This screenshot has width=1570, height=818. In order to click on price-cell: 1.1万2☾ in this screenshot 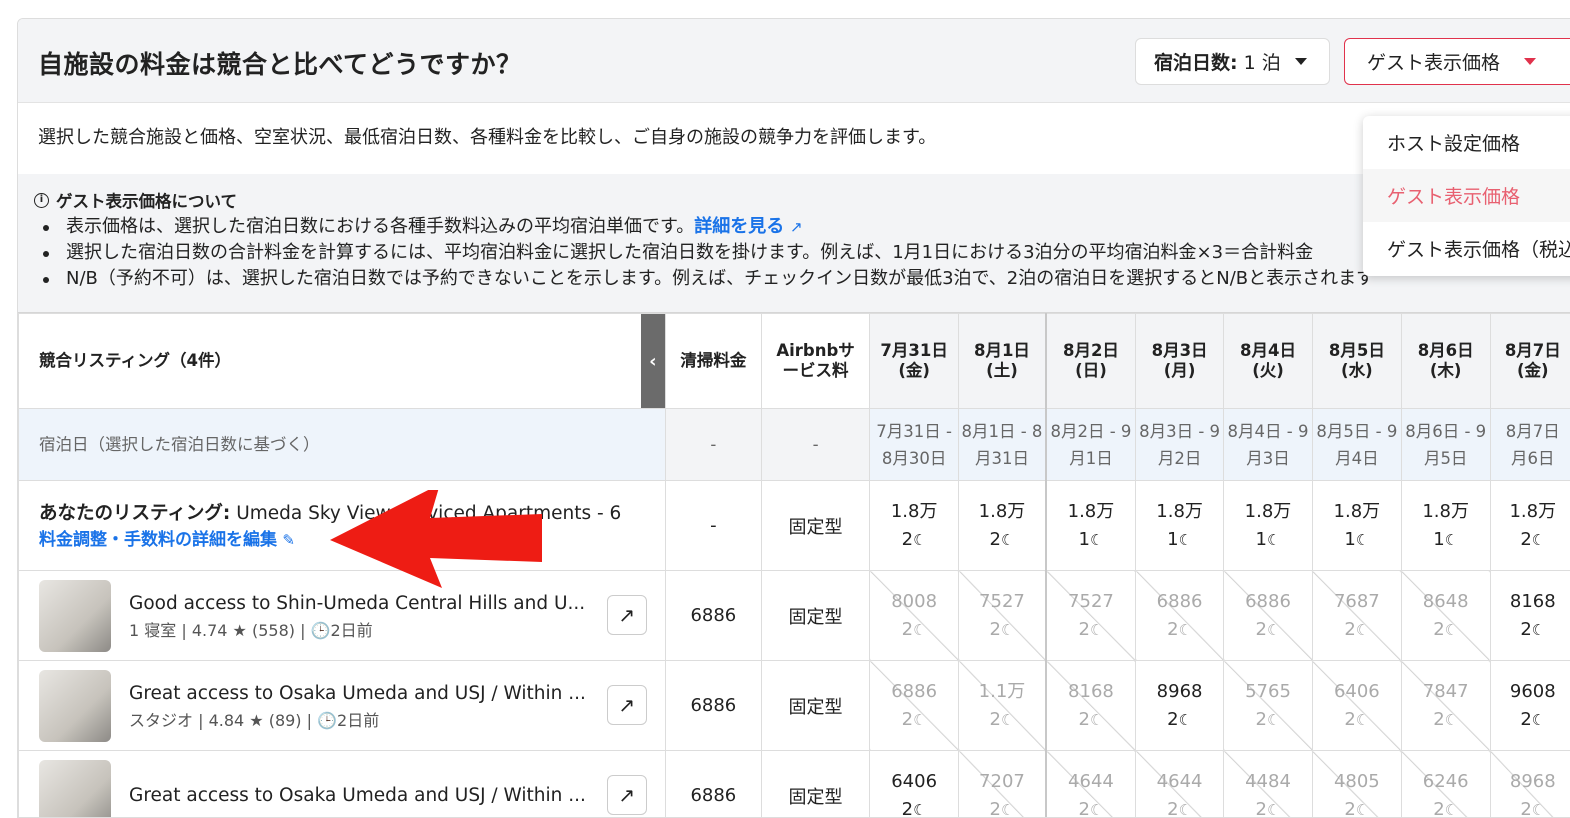, I will do `click(1002, 706)`.